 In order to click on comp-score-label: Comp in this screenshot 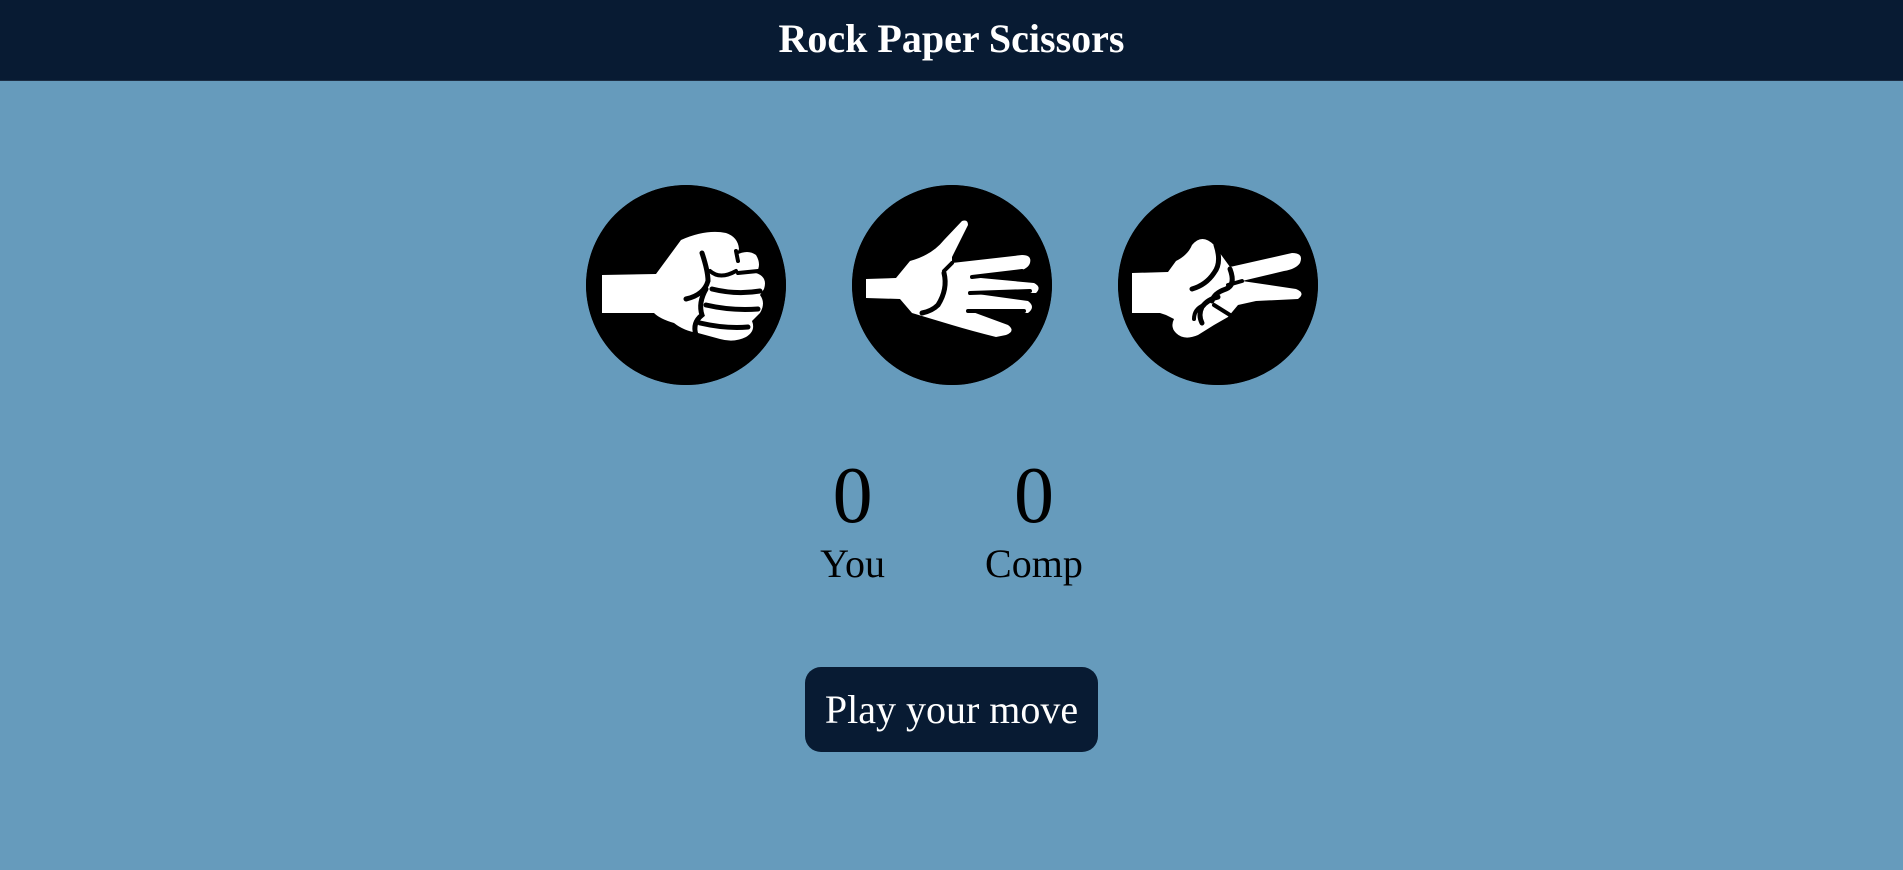, I will do `click(1034, 563)`.